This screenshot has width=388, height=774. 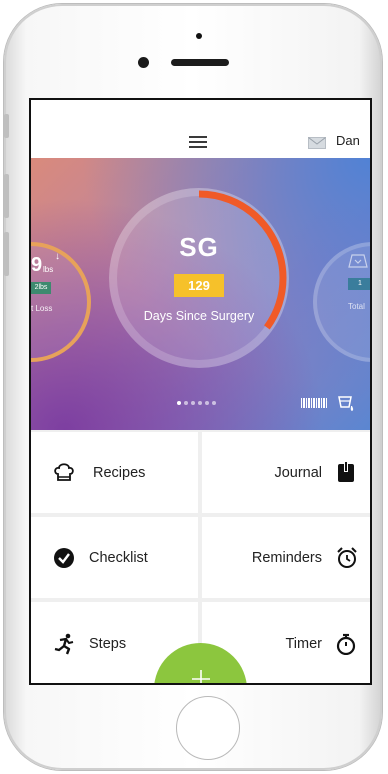 I want to click on barcode-icon, so click(x=314, y=403).